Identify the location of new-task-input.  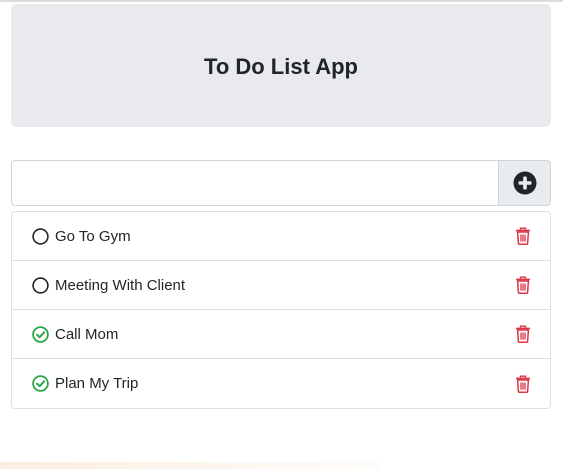
(254, 183).